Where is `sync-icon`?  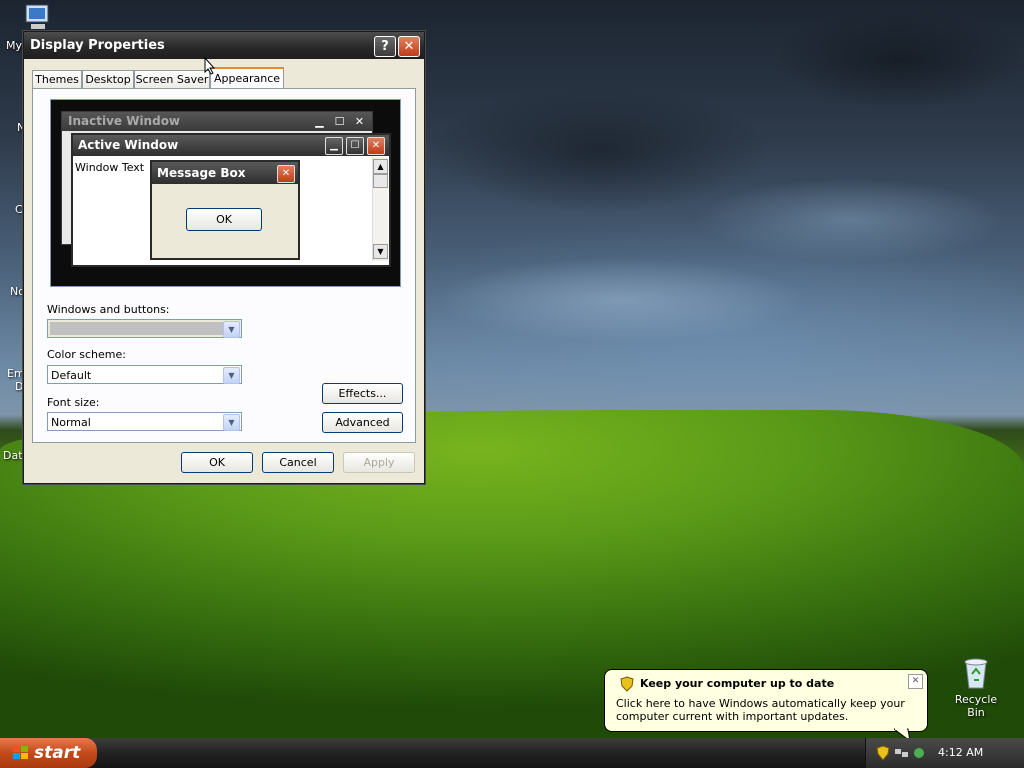 sync-icon is located at coordinates (919, 753).